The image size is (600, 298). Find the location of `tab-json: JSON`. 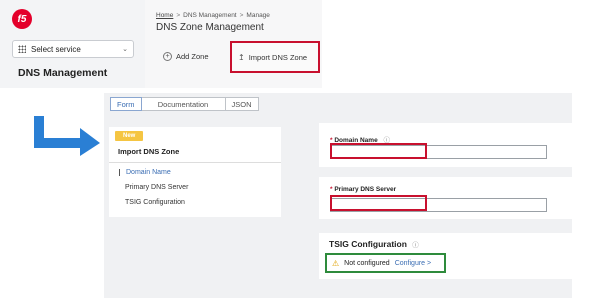

tab-json: JSON is located at coordinates (242, 104).